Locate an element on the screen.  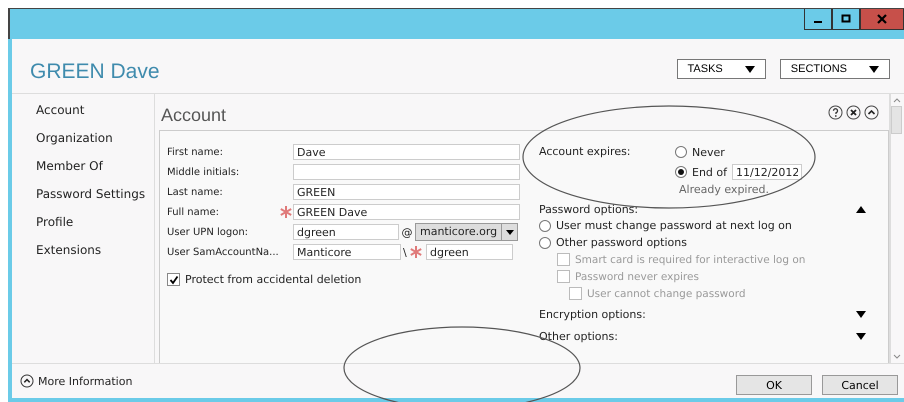
maximize-icon is located at coordinates (846, 19).